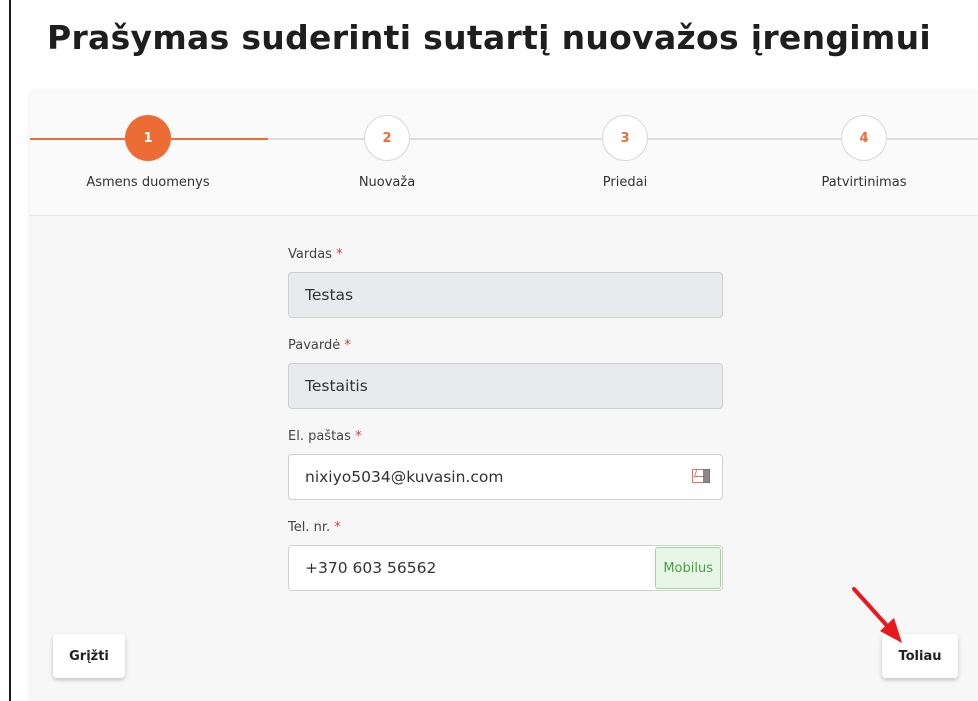  What do you see at coordinates (864, 182) in the screenshot?
I see `step-4-label: Patvirtinimas` at bounding box center [864, 182].